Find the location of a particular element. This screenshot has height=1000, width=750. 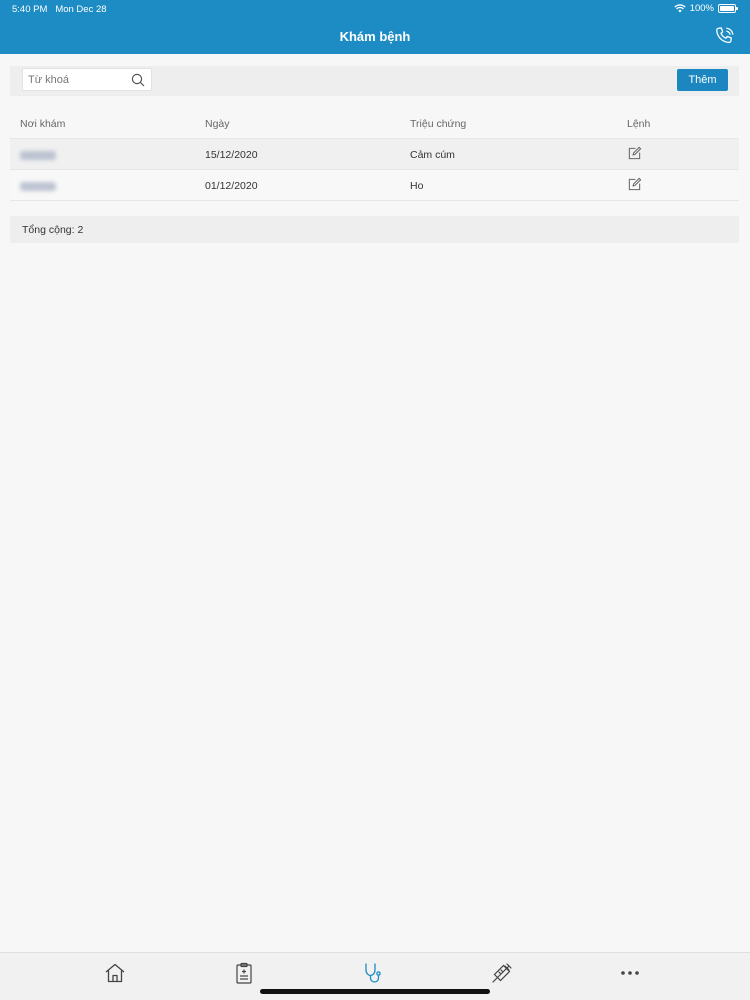

table-row: 15/12/2020 Cảm cúm is located at coordinates (374, 154).